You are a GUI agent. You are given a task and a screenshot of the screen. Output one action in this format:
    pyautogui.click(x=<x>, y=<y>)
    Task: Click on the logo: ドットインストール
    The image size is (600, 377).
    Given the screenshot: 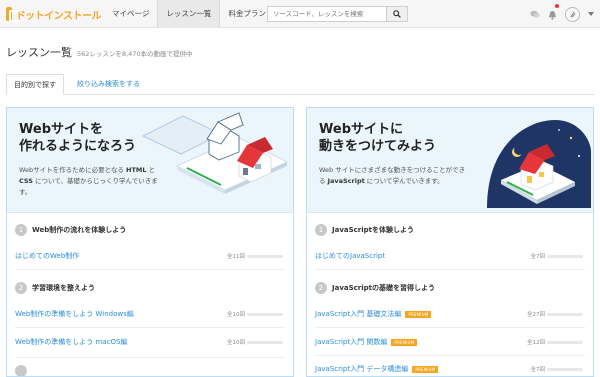 What is the action you would take?
    pyautogui.click(x=54, y=14)
    